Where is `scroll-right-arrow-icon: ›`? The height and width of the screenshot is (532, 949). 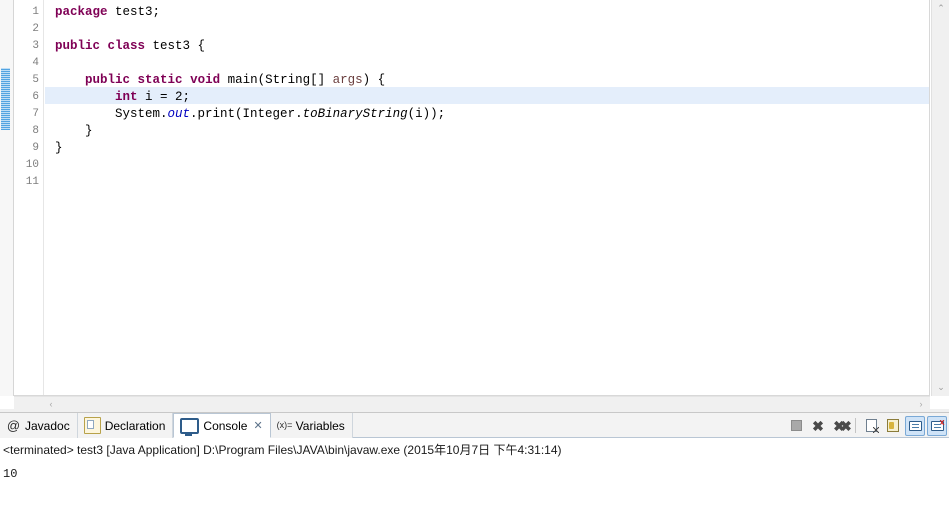 scroll-right-arrow-icon: › is located at coordinates (921, 403).